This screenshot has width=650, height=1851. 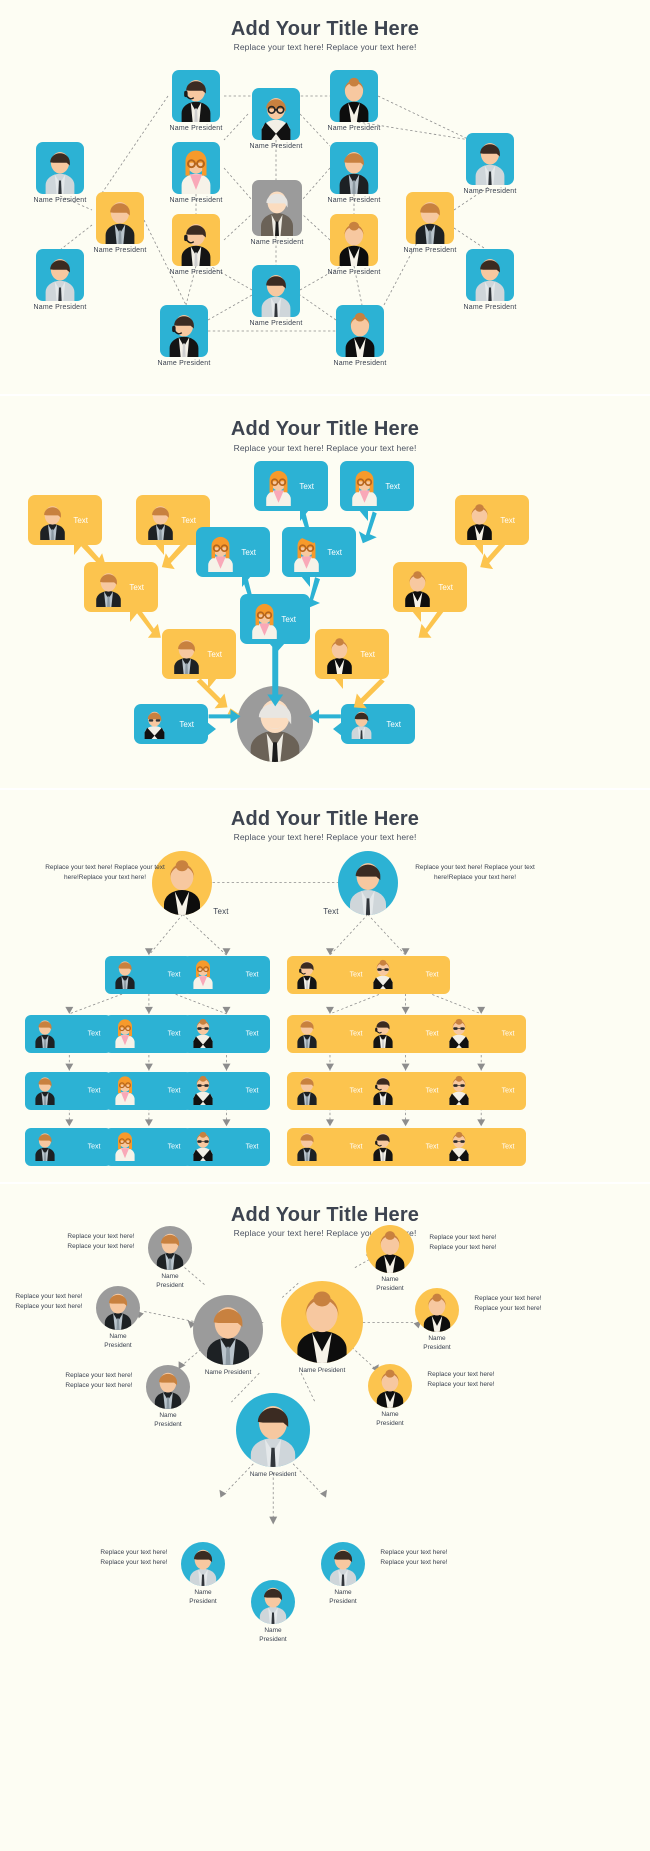 What do you see at coordinates (203, 1564) in the screenshot?
I see `network-node-s7` at bounding box center [203, 1564].